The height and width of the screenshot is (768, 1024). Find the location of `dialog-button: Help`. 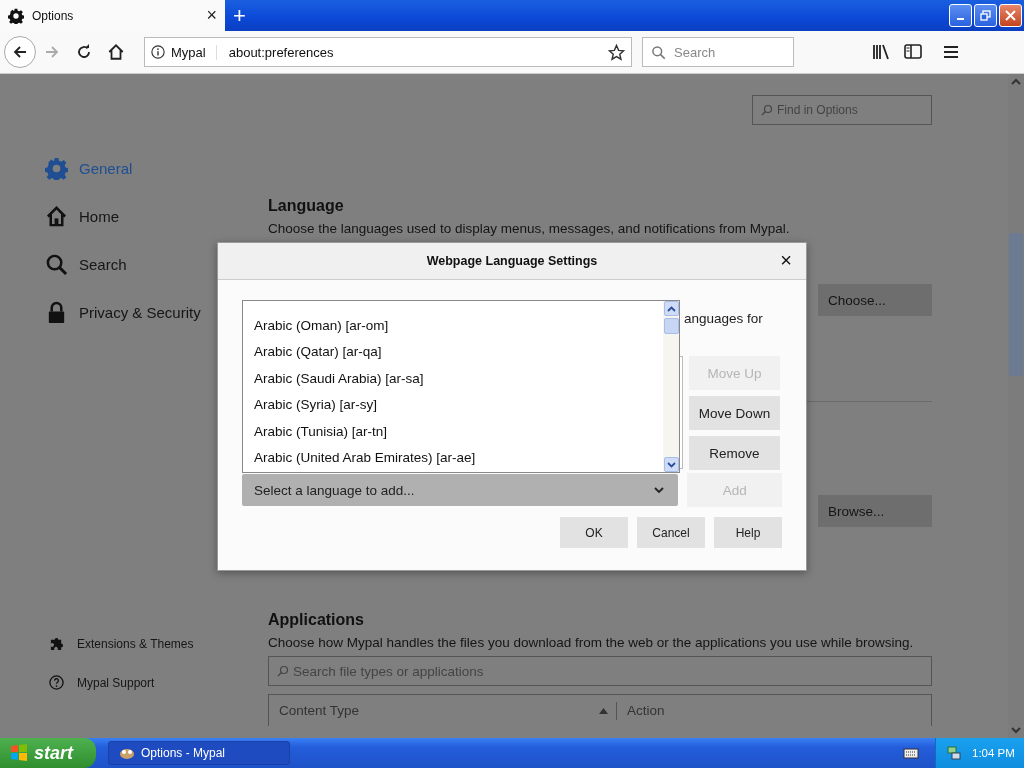

dialog-button: Help is located at coordinates (748, 532).